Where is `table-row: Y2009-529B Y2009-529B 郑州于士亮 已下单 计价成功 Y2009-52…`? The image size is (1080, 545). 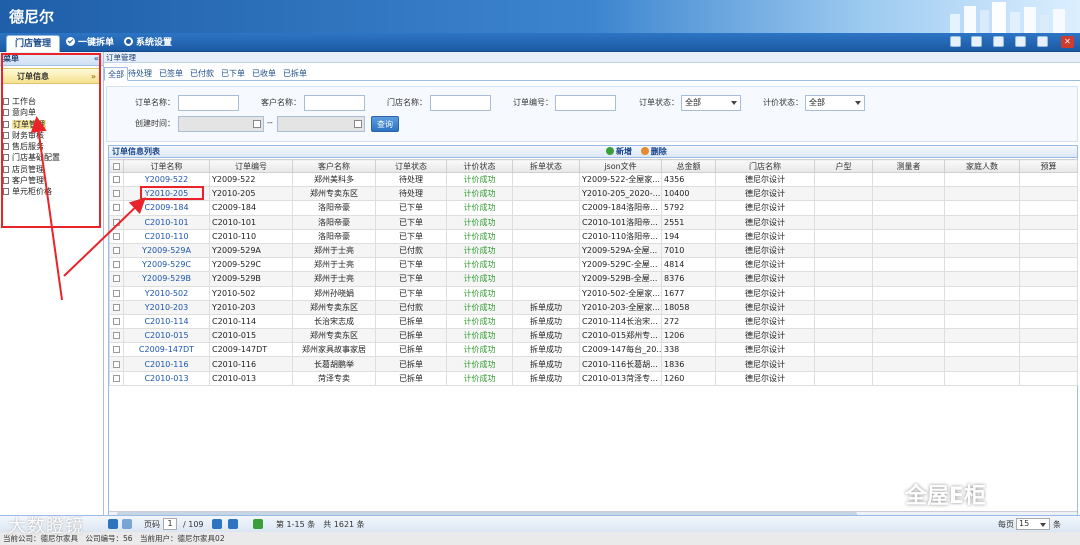
table-row: Y2009-529B Y2009-529B 郑州于士亮 已下单 计价成功 Y2009-52… is located at coordinates (593, 279).